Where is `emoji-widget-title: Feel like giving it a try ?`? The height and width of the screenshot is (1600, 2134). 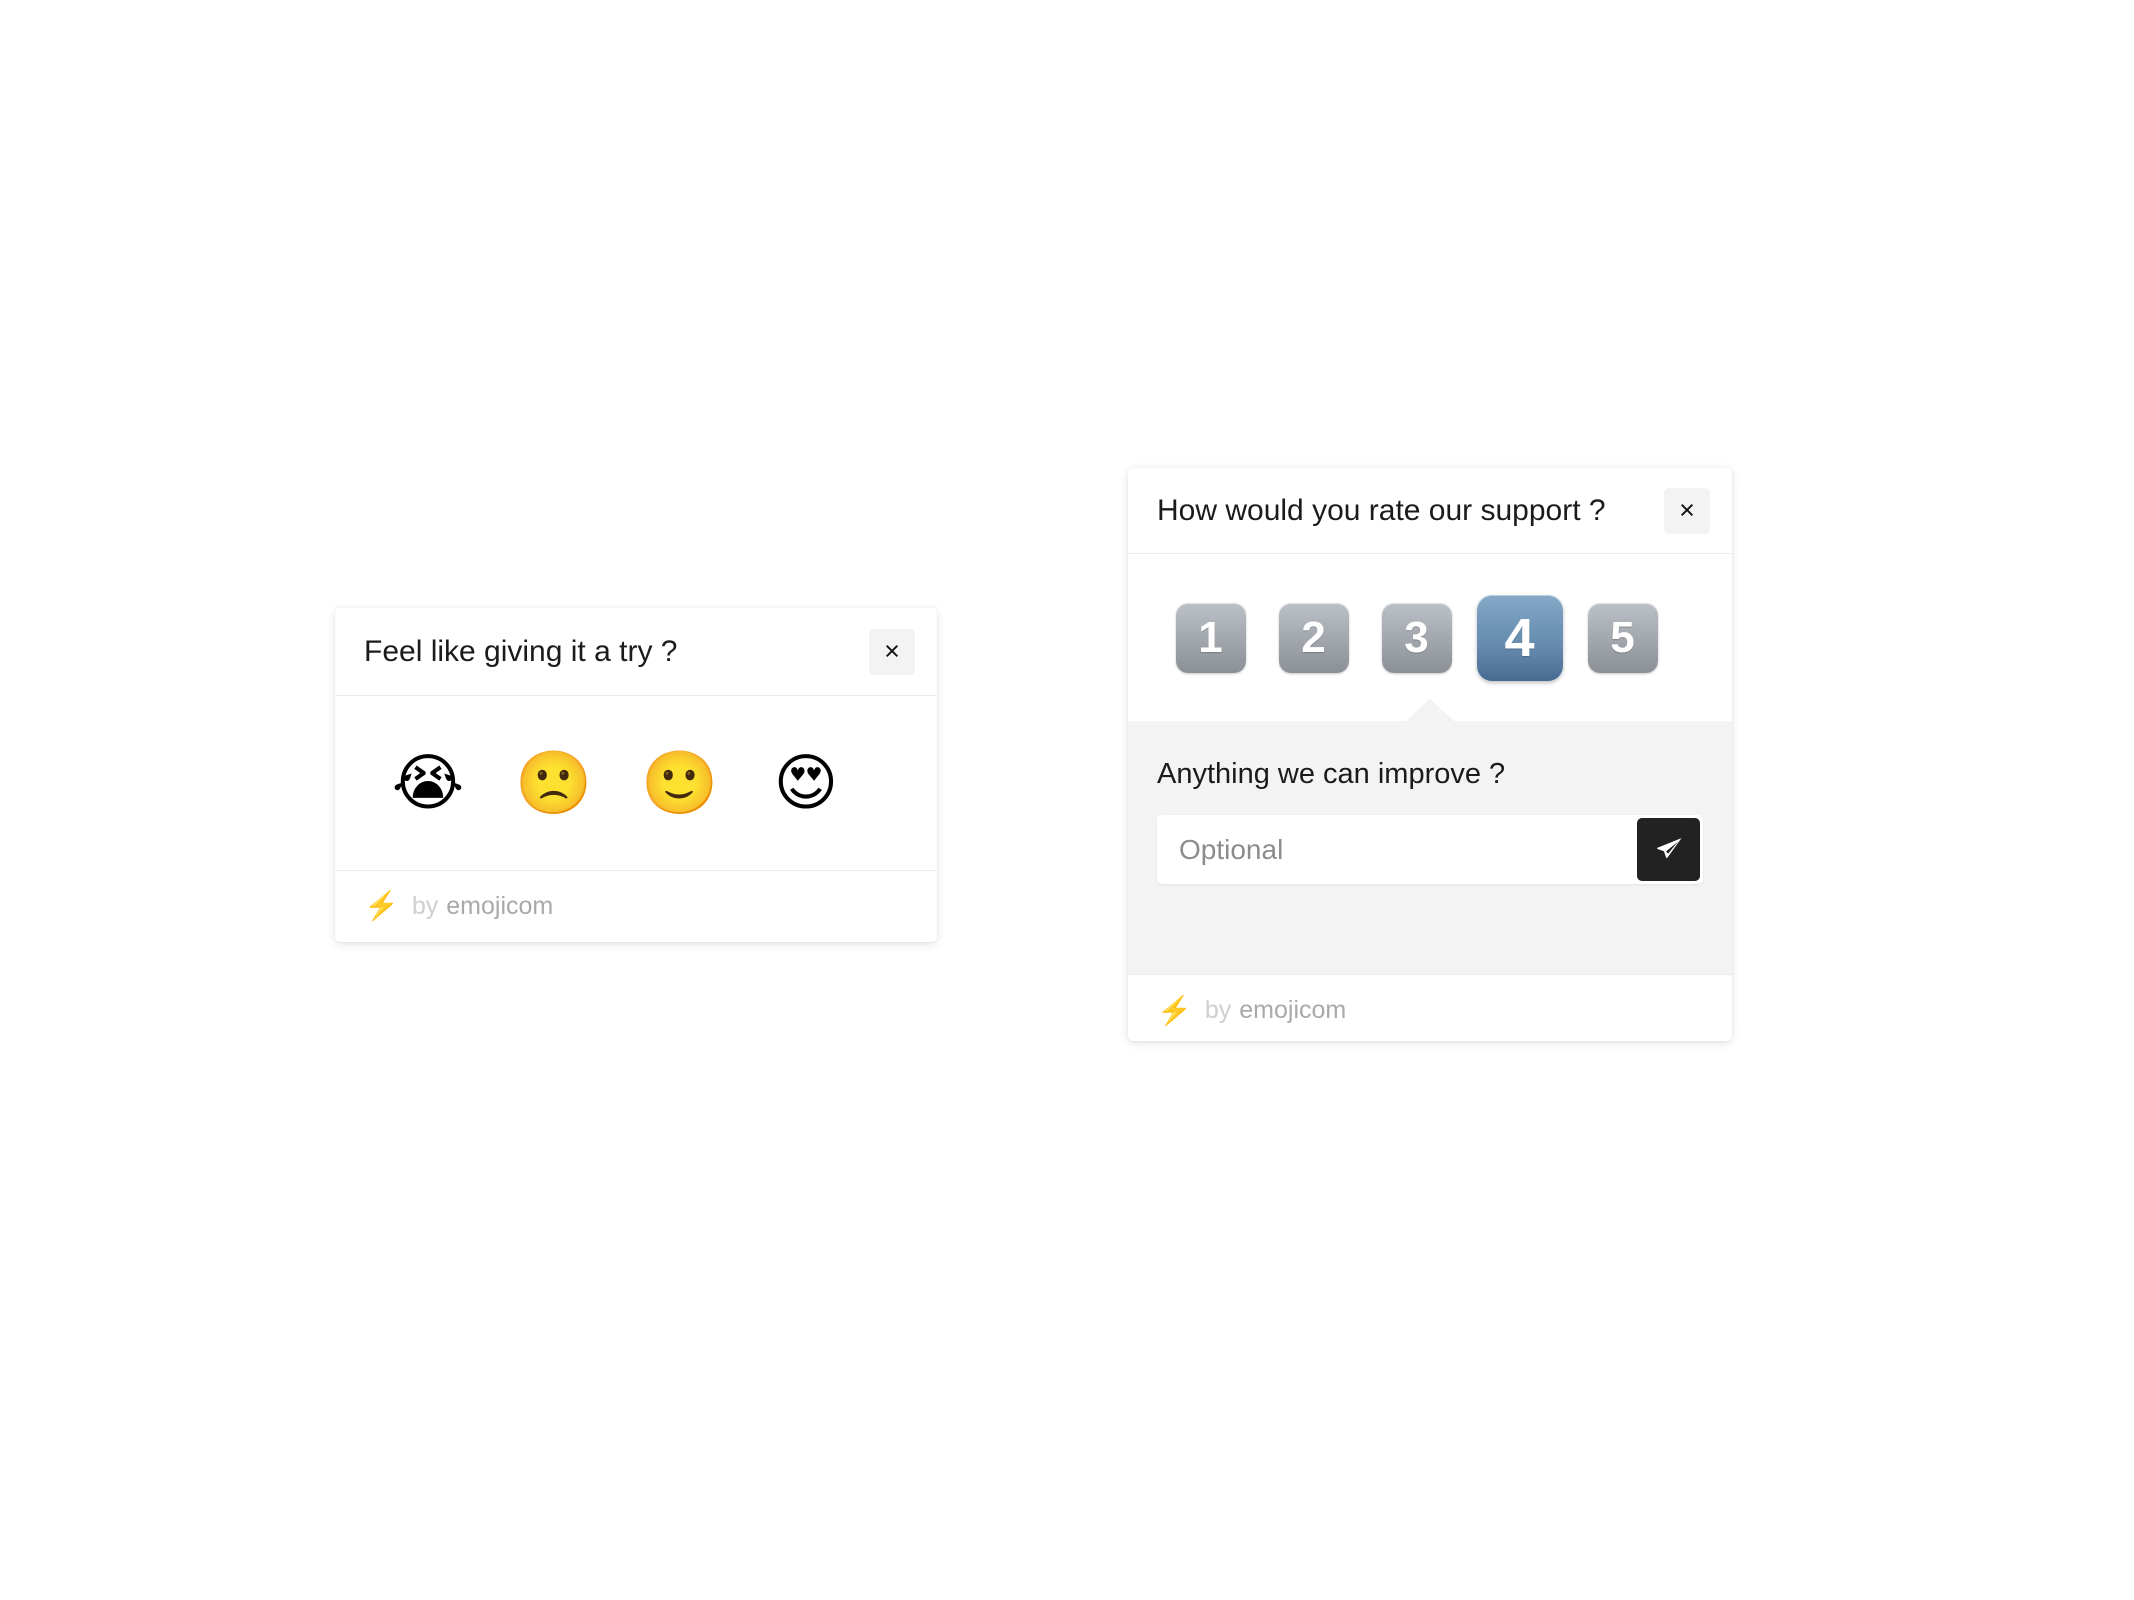 emoji-widget-title: Feel like giving it a try ? is located at coordinates (521, 651).